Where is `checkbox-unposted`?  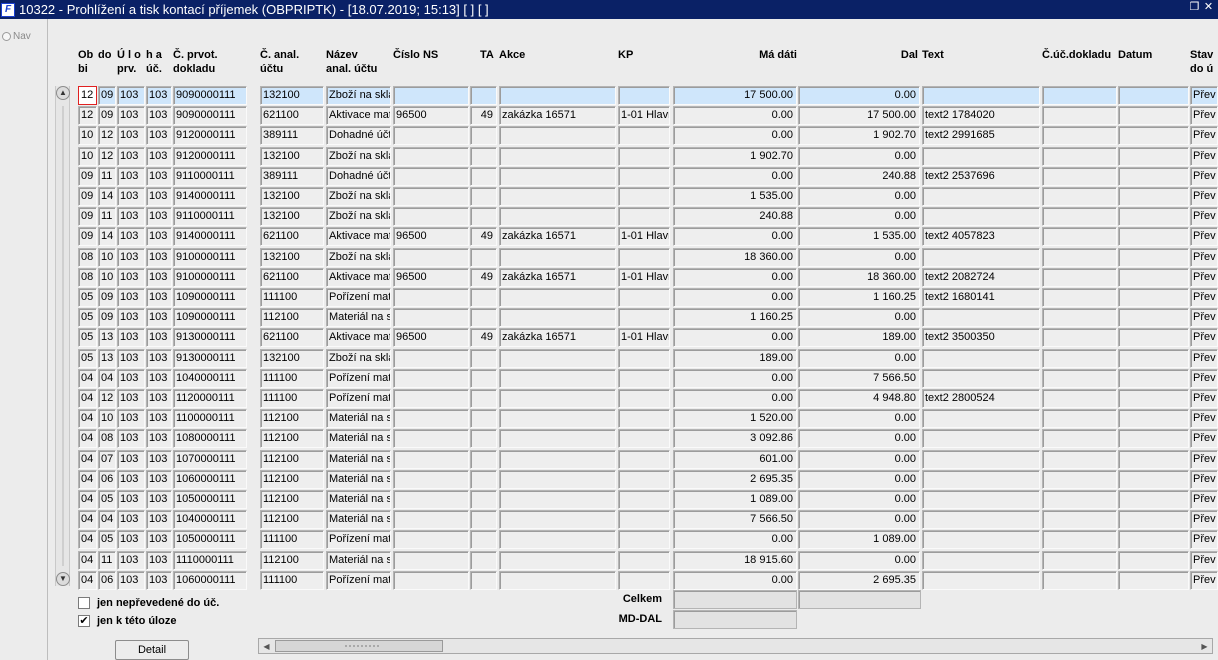 checkbox-unposted is located at coordinates (84, 603).